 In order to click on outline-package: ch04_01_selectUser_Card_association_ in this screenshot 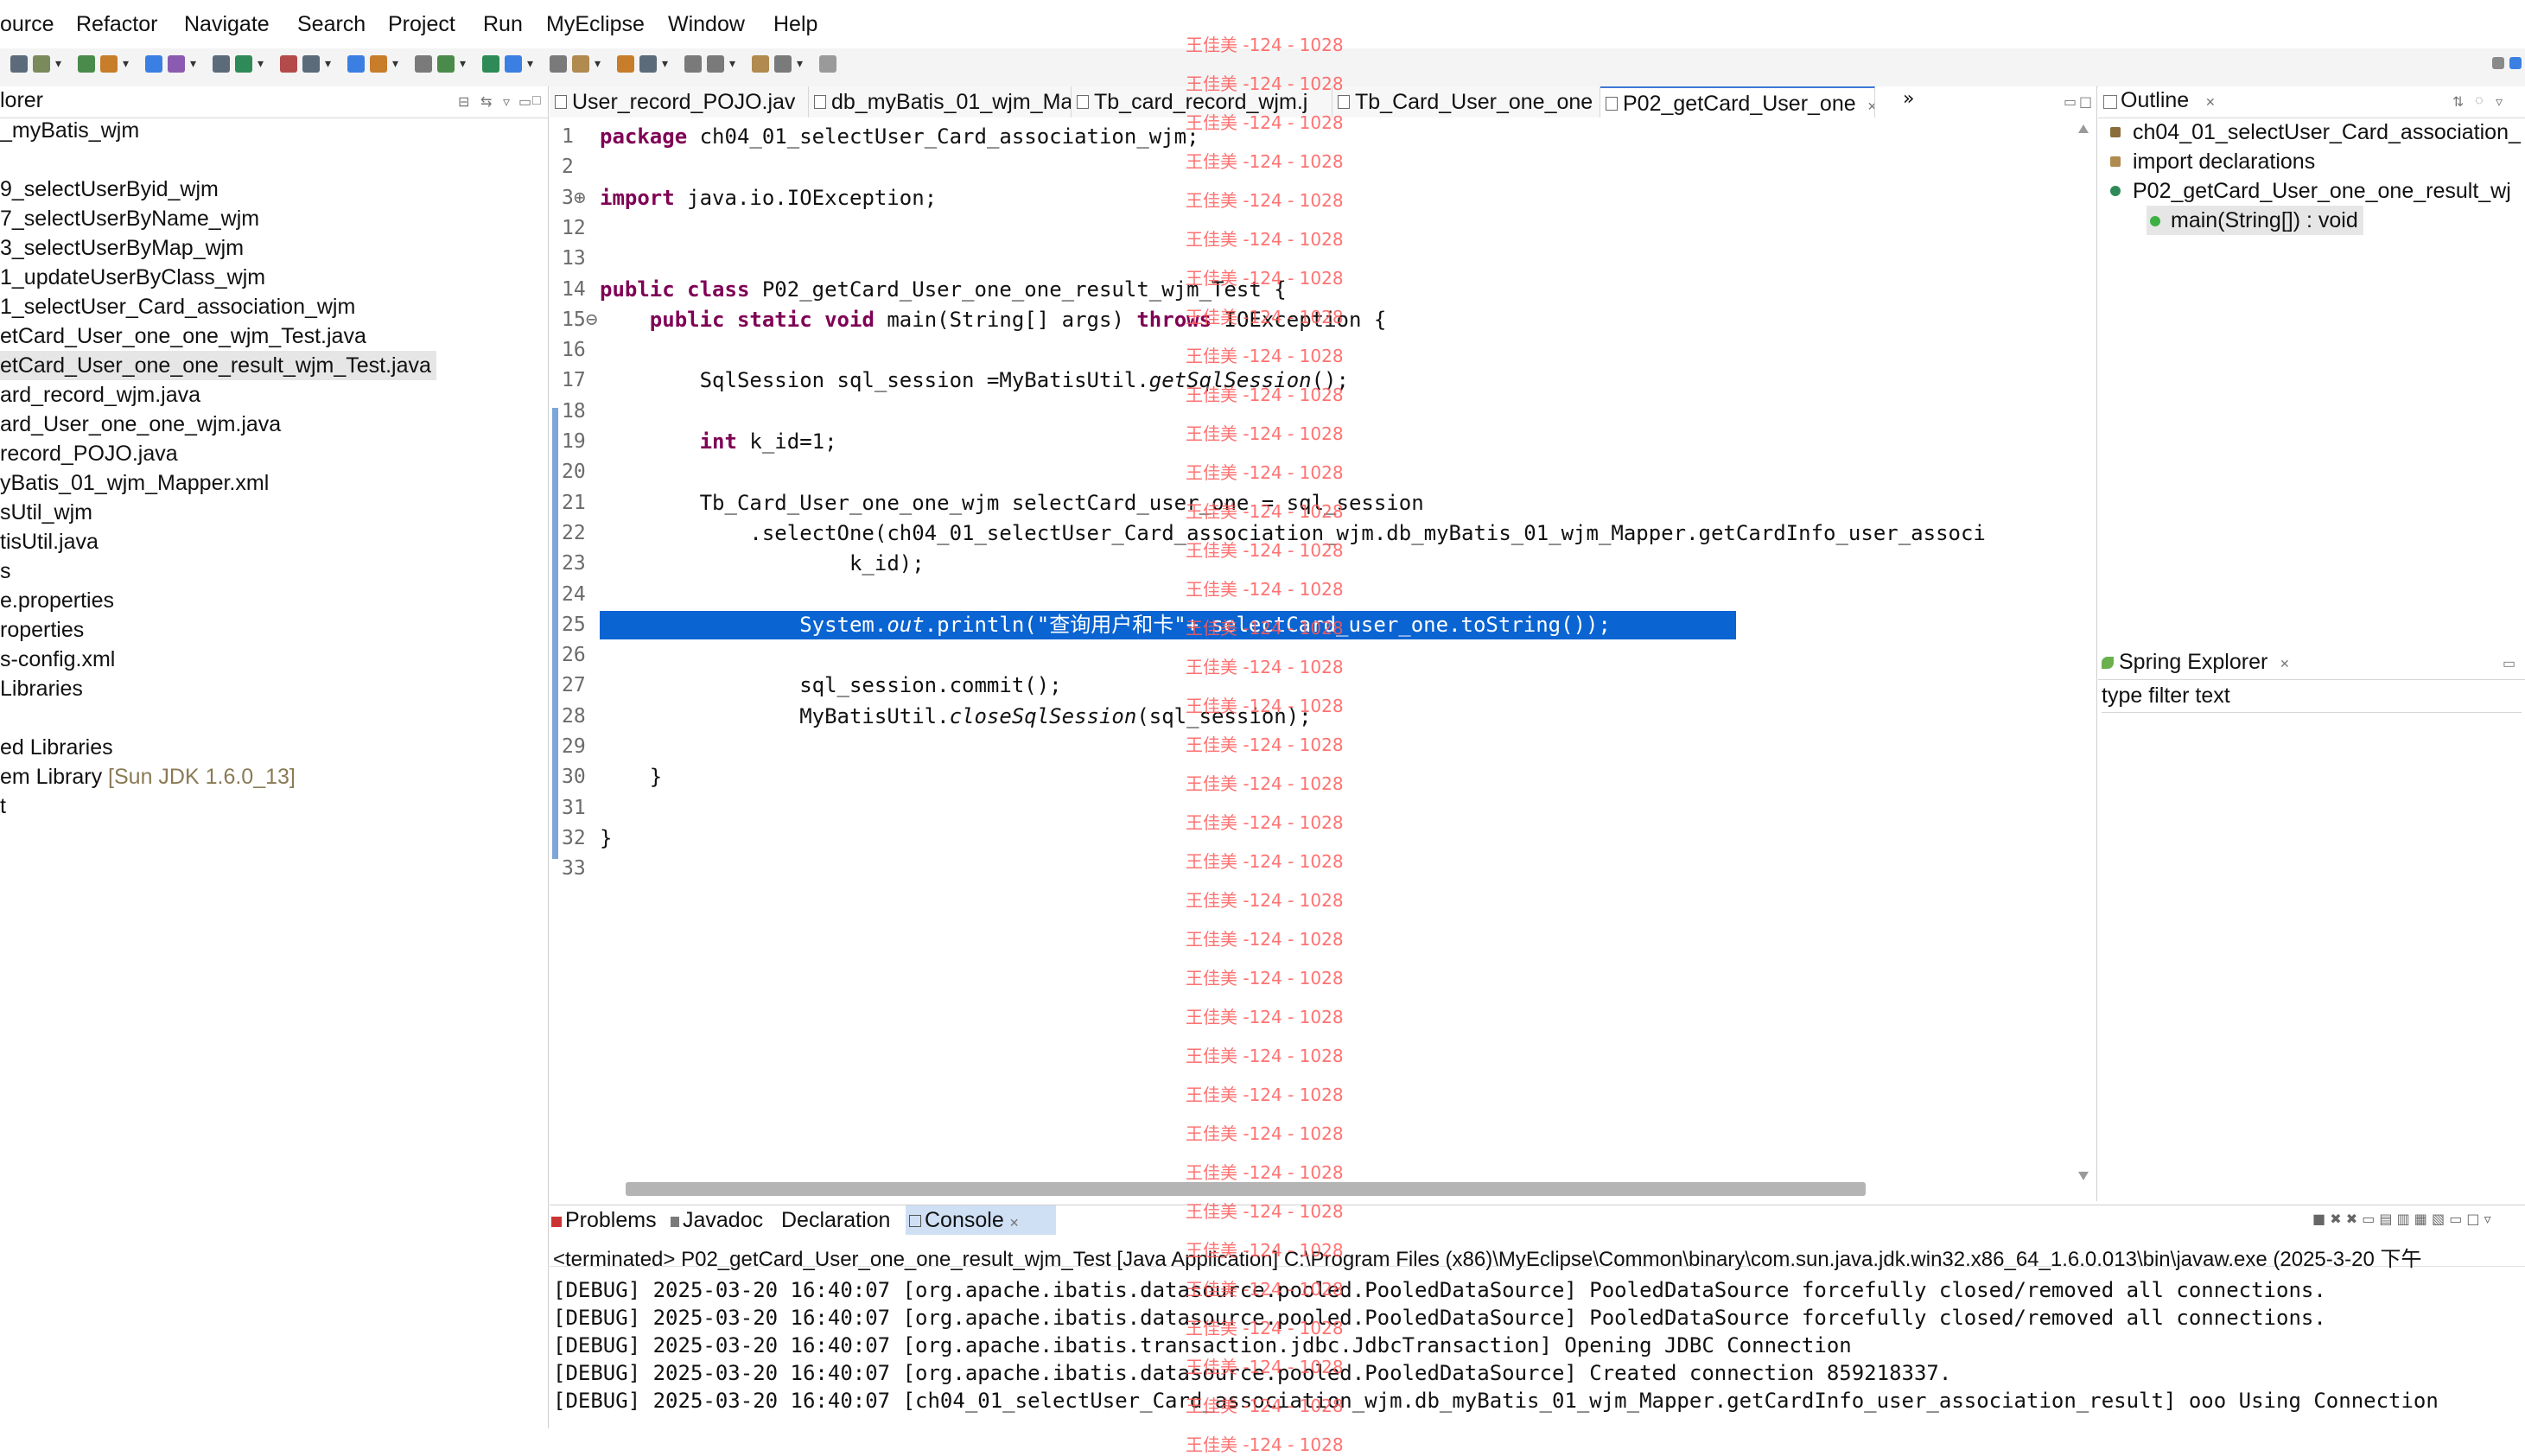, I will do `click(2315, 132)`.